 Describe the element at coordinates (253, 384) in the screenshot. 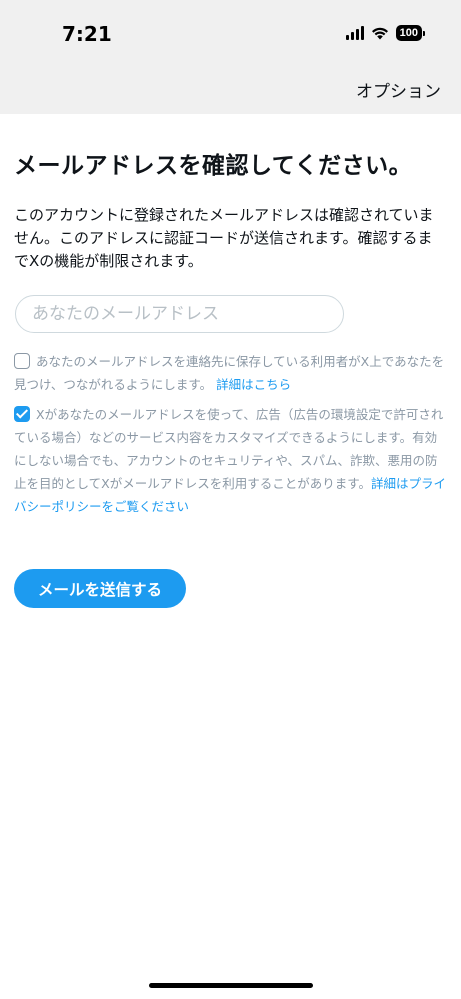

I see `learn-more-link: 詳細はこちら` at that location.